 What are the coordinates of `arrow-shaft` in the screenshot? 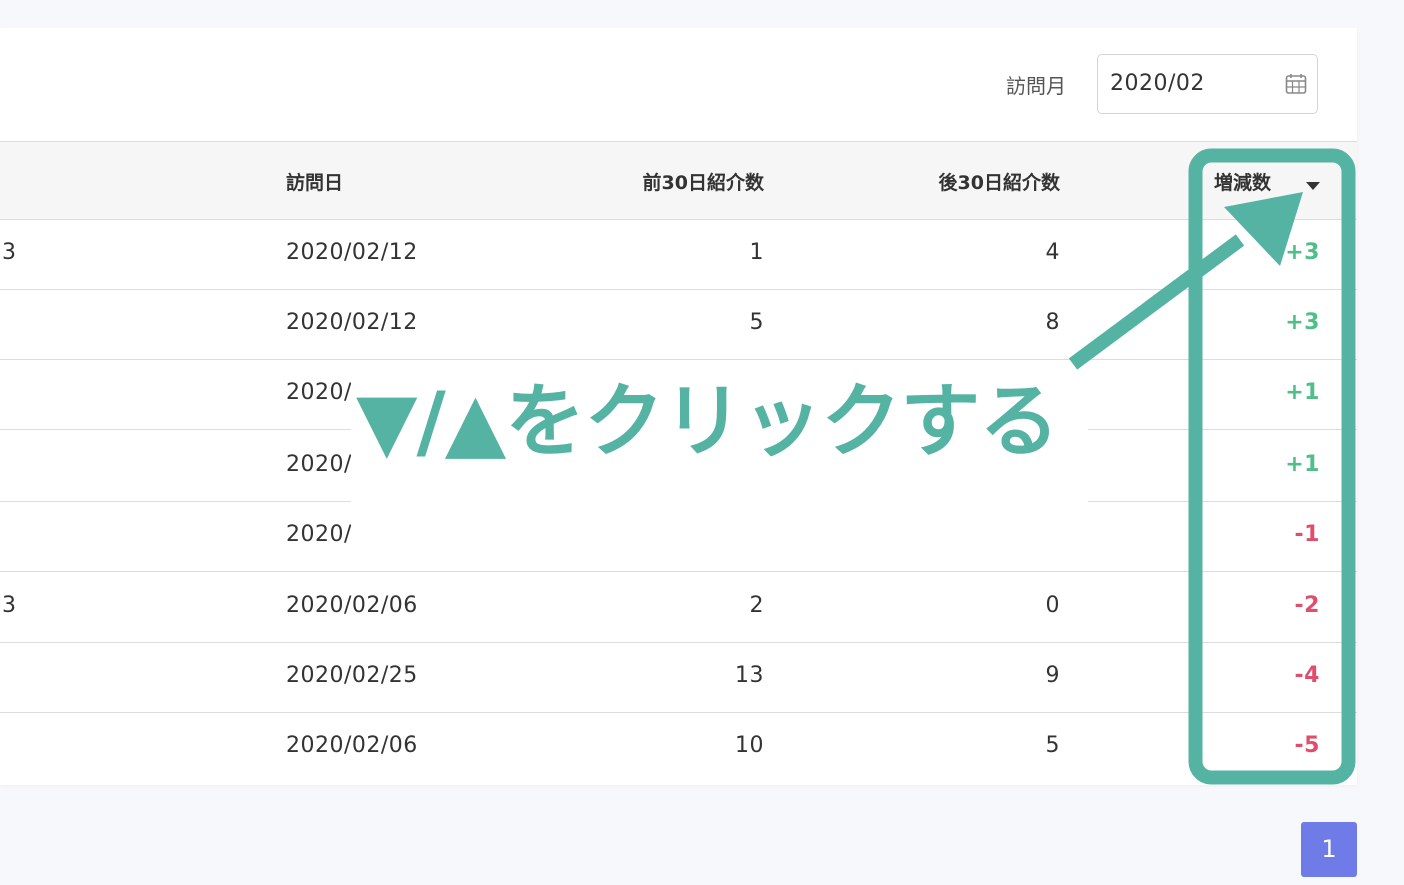 It's located at (1156, 302).